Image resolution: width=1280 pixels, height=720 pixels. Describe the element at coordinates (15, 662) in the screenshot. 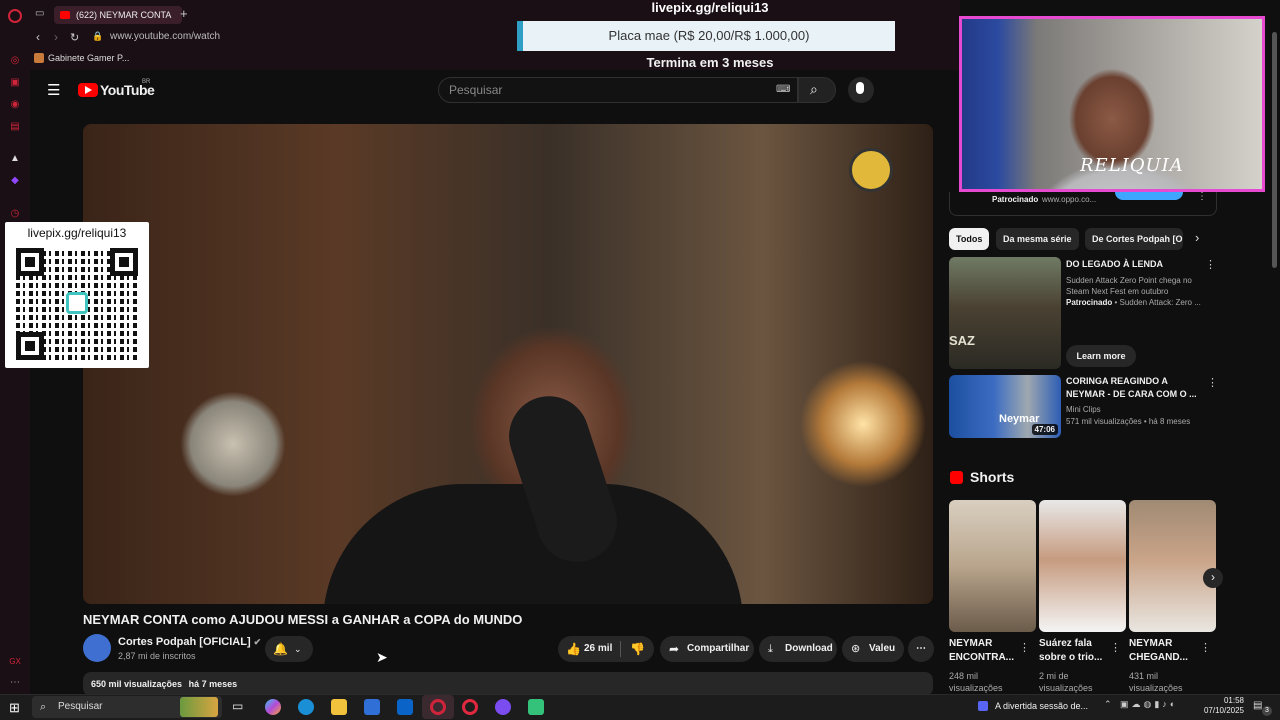

I see `gx-icon: GX` at that location.